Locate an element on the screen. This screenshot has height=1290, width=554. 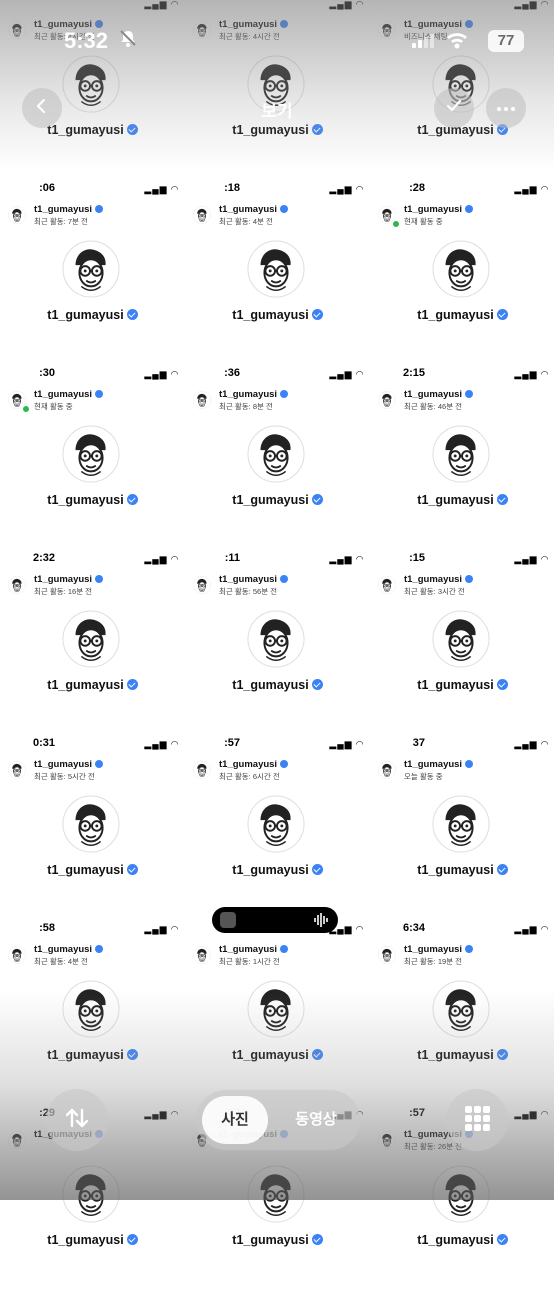
tile-status-bar: :36 ▂▄▆ ◠ is located at coordinates (277, 374).